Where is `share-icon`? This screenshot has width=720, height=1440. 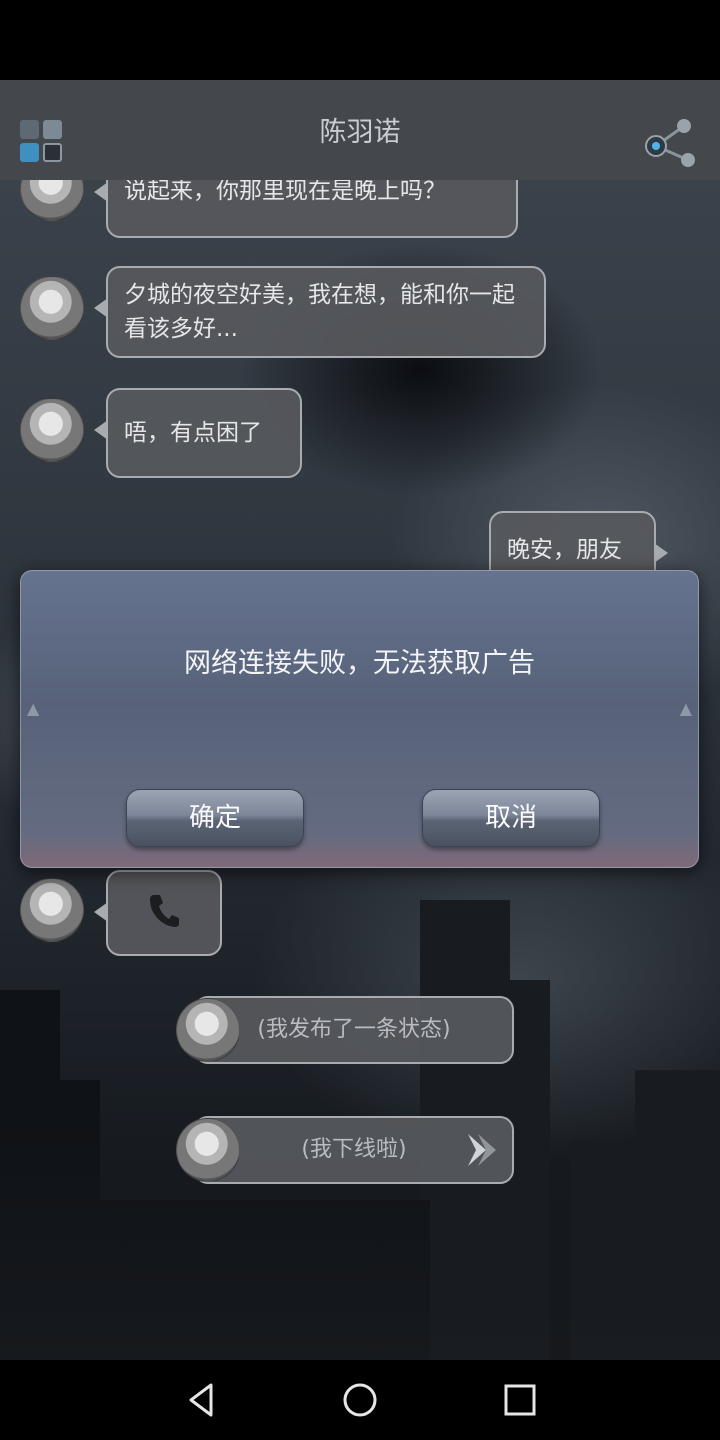 share-icon is located at coordinates (672, 144).